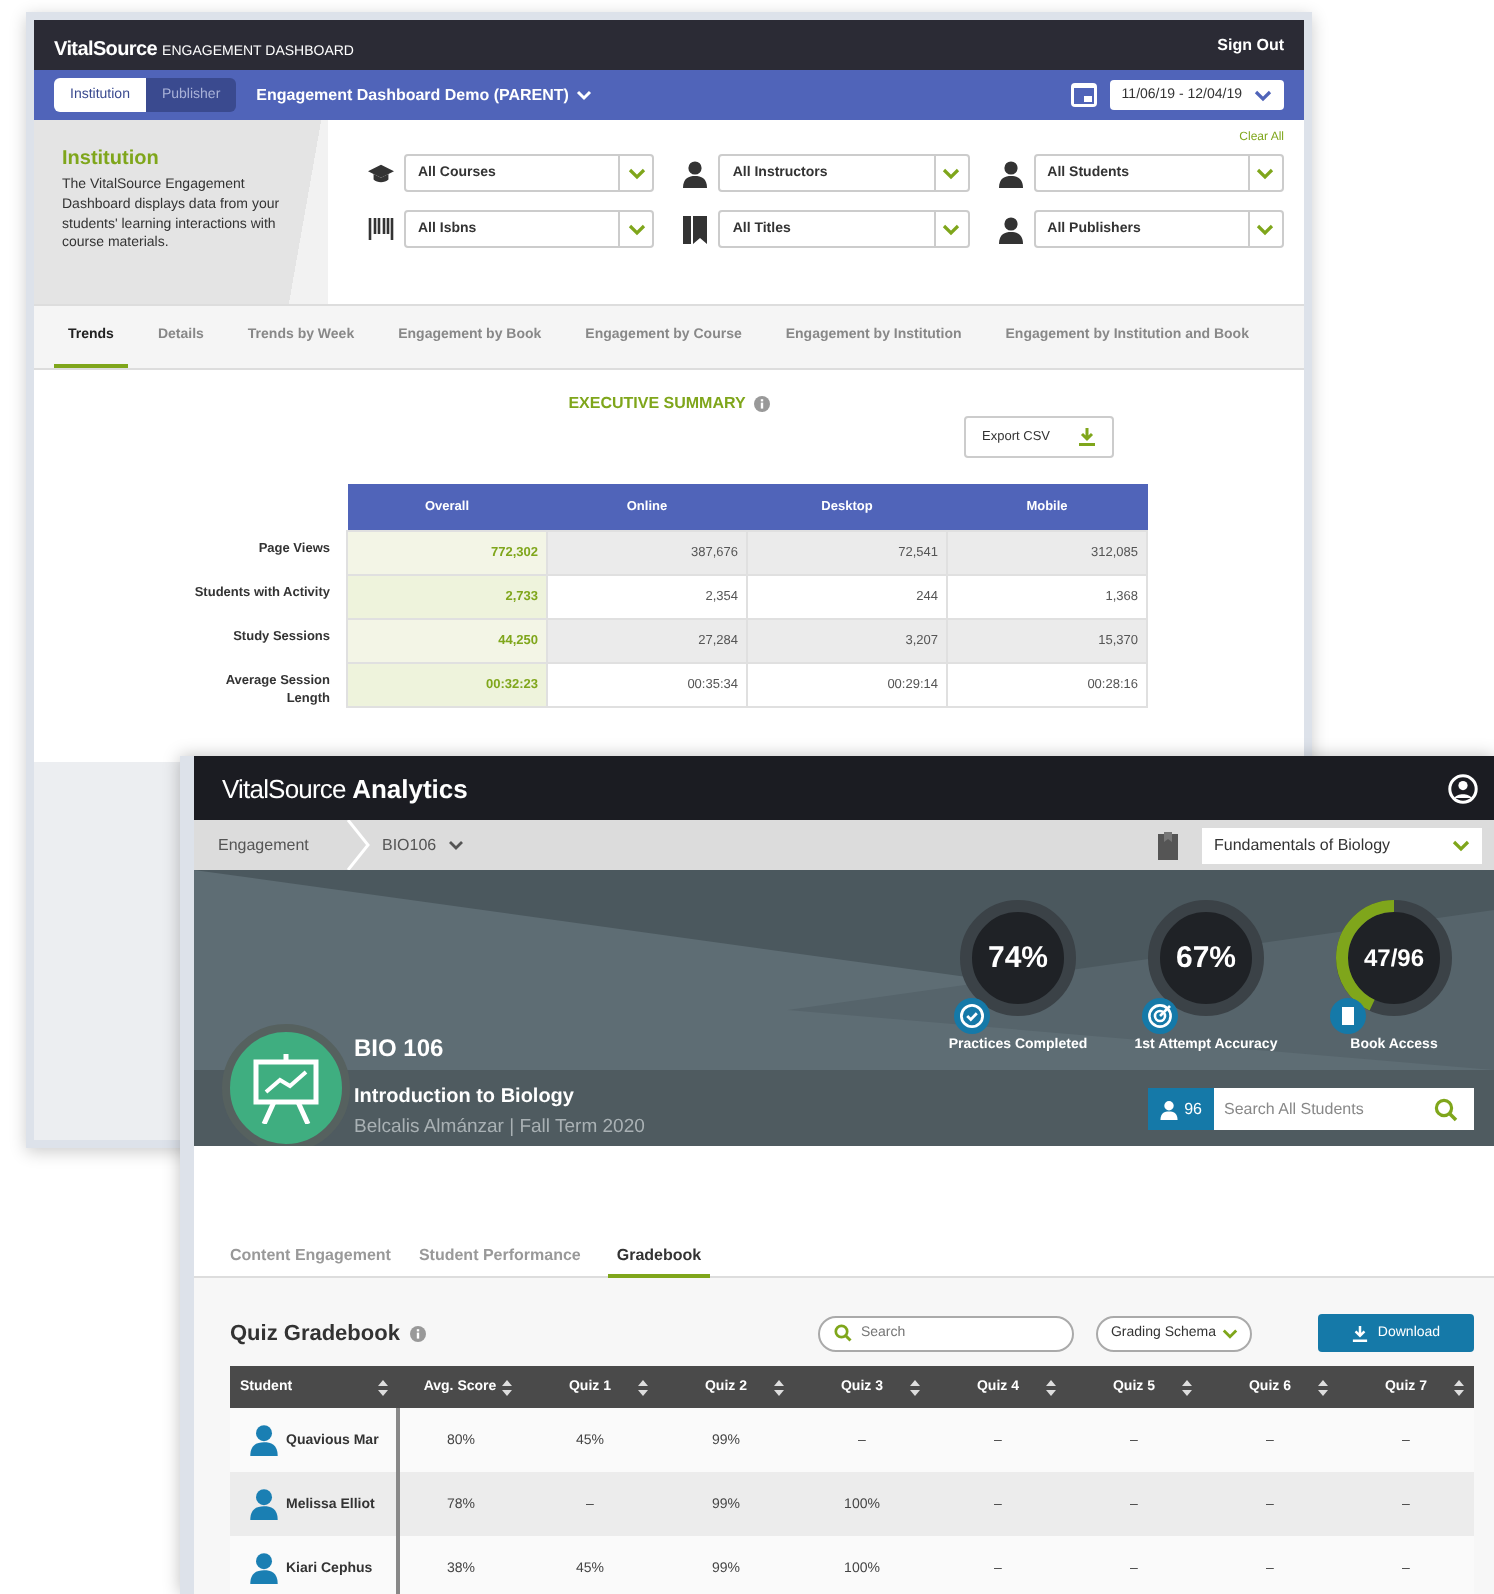 The width and height of the screenshot is (1494, 1594). Describe the element at coordinates (1206, 958) in the screenshot. I see `metric-value: 67%` at that location.